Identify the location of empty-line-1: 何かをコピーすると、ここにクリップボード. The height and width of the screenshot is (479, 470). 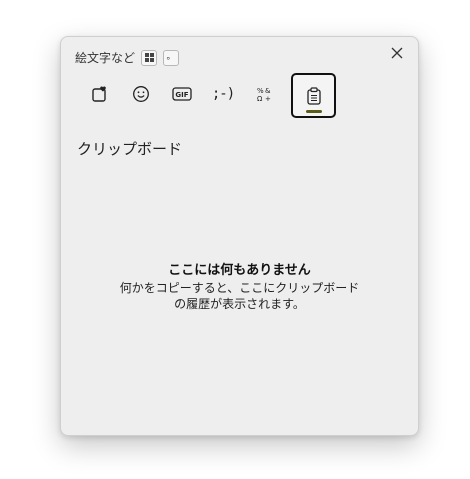
(239, 288).